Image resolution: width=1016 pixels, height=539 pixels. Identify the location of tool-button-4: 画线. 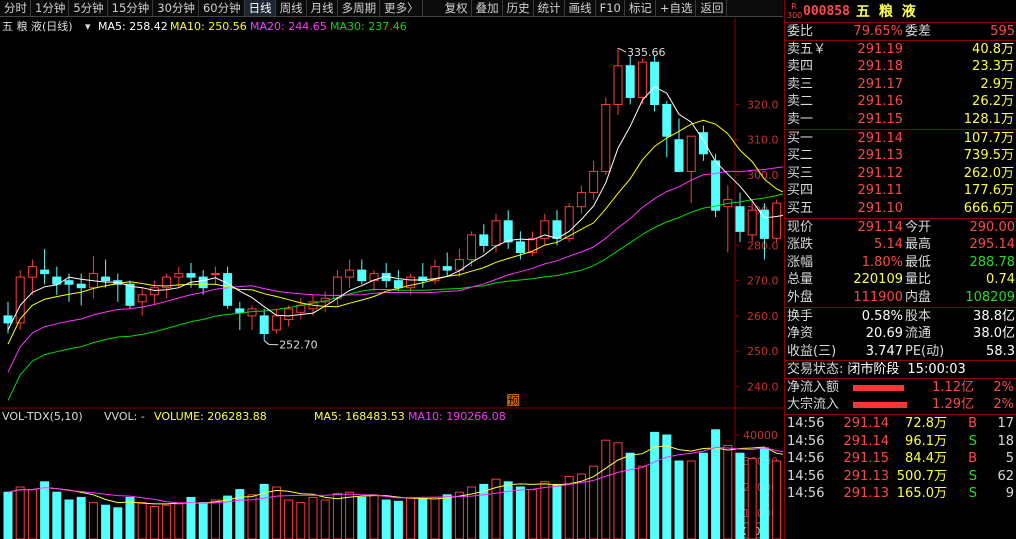
(580, 8).